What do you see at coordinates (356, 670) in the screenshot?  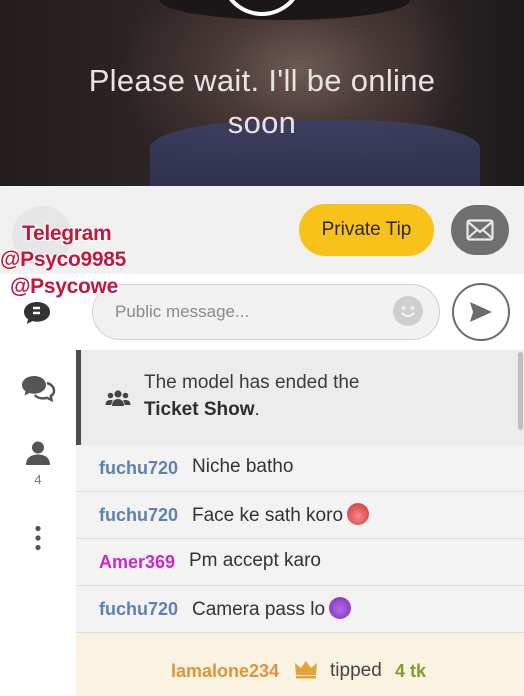 I see `tip-action-text: tipped` at bounding box center [356, 670].